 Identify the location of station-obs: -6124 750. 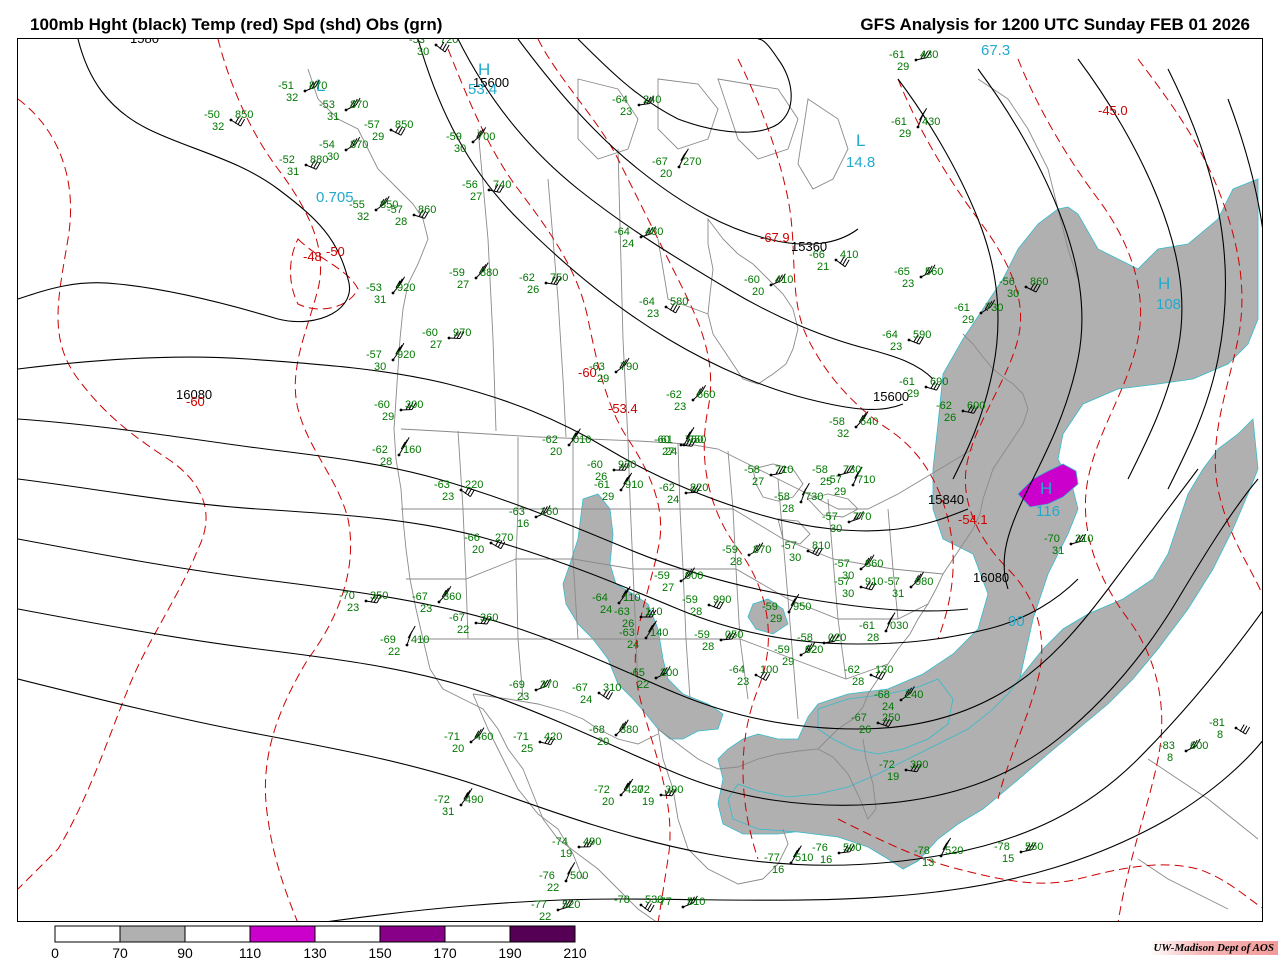
(681, 442).